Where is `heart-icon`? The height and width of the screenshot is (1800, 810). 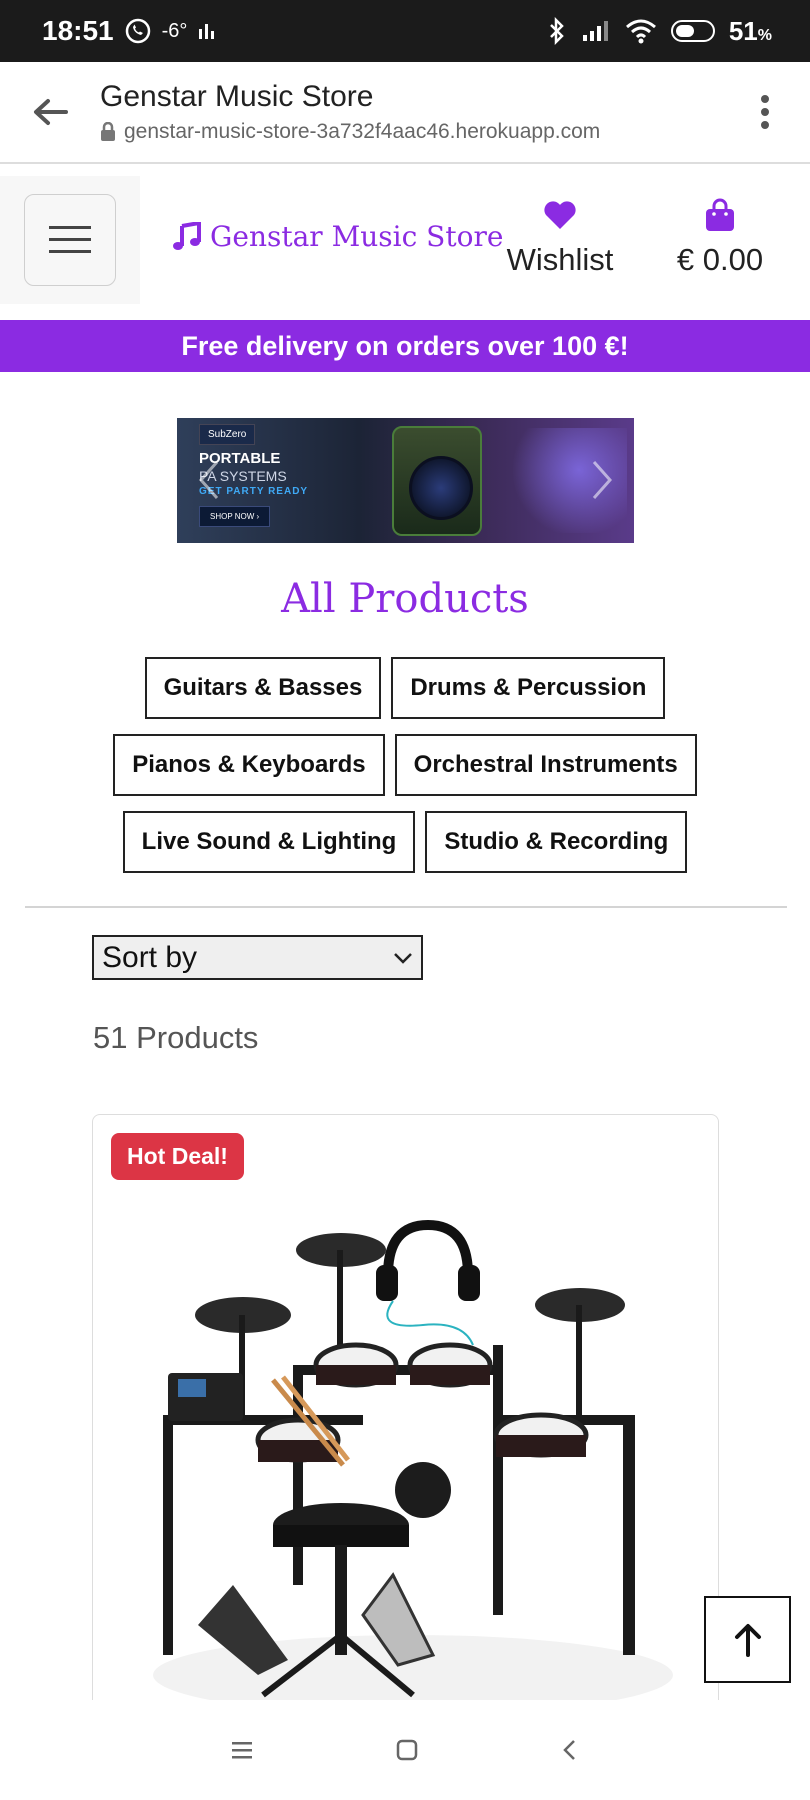 heart-icon is located at coordinates (560, 215).